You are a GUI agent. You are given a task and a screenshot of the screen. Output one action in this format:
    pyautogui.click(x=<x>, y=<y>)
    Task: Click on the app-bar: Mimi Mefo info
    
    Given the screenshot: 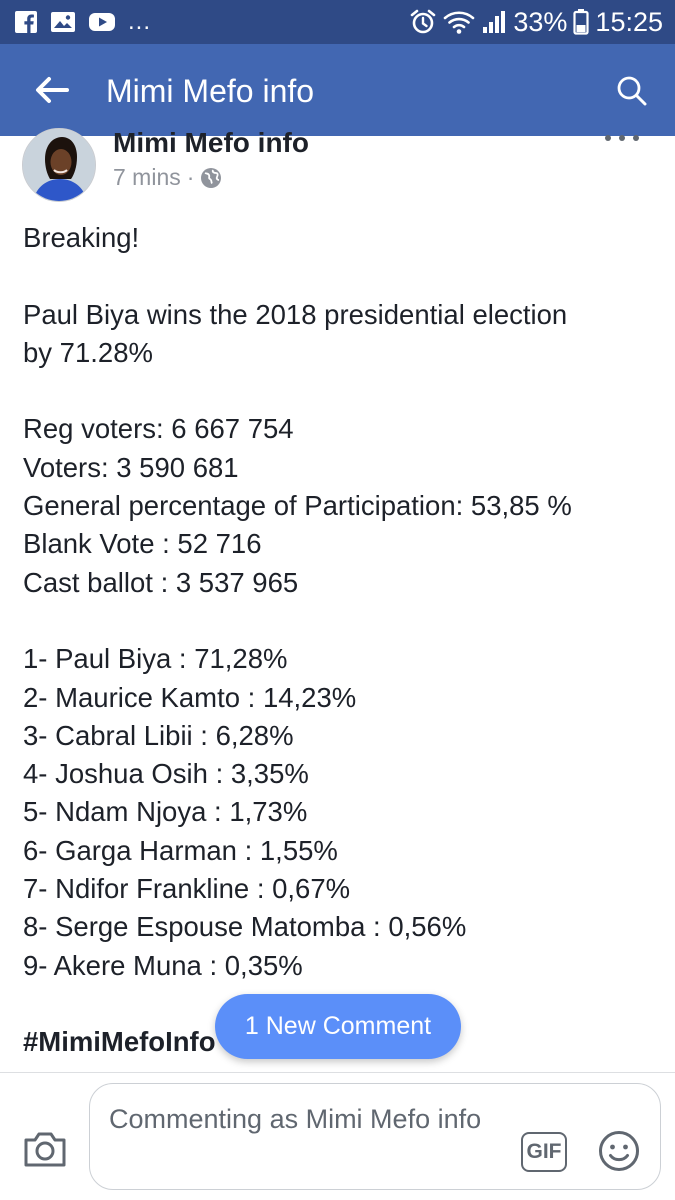 What is the action you would take?
    pyautogui.click(x=337, y=90)
    